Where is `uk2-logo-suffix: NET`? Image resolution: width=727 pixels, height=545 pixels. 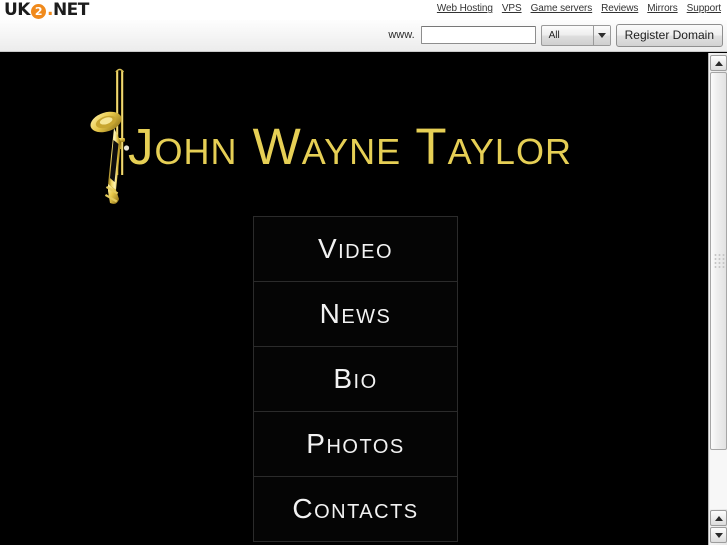
uk2-logo-suffix: NET is located at coordinates (70, 10).